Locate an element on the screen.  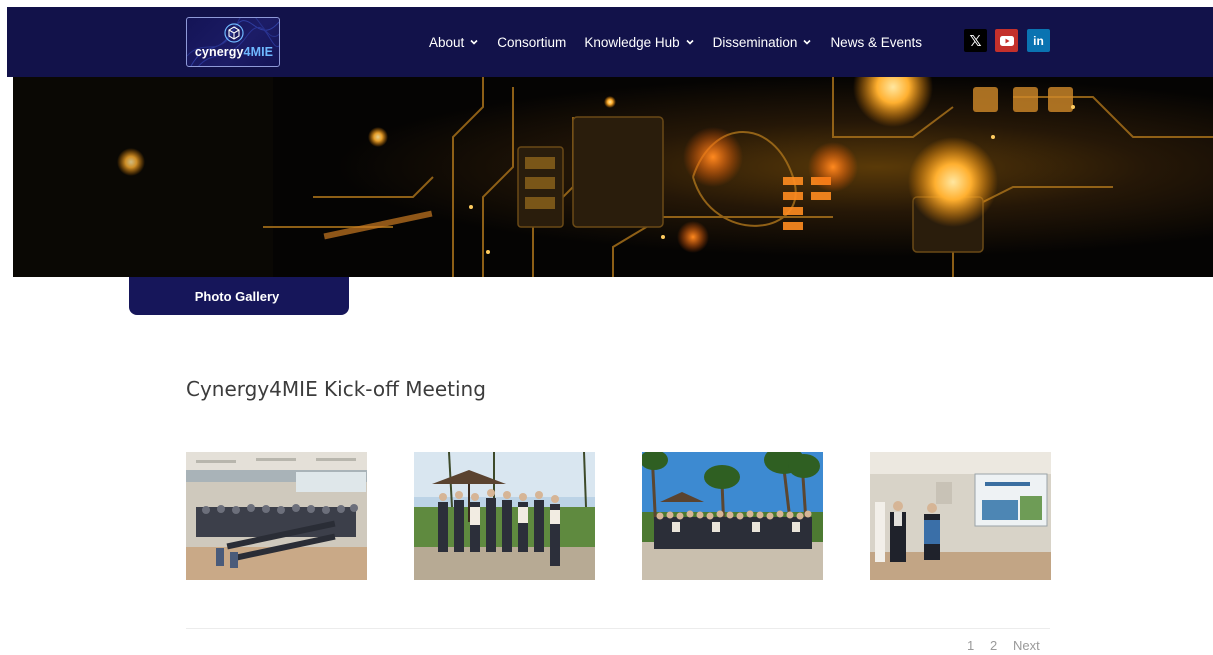
logo-text-main: cynergy is located at coordinates (219, 52).